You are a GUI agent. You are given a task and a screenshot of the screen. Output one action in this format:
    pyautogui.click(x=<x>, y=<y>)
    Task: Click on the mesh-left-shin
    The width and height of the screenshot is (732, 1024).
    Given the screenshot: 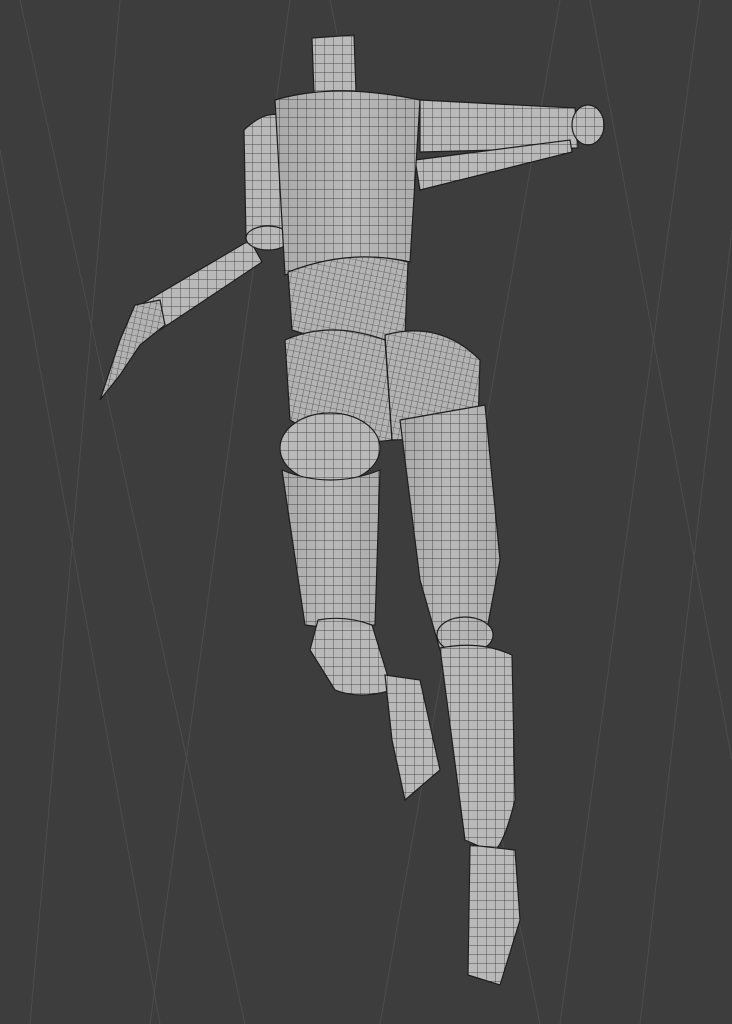 What is the action you would take?
    pyautogui.click(x=351, y=656)
    